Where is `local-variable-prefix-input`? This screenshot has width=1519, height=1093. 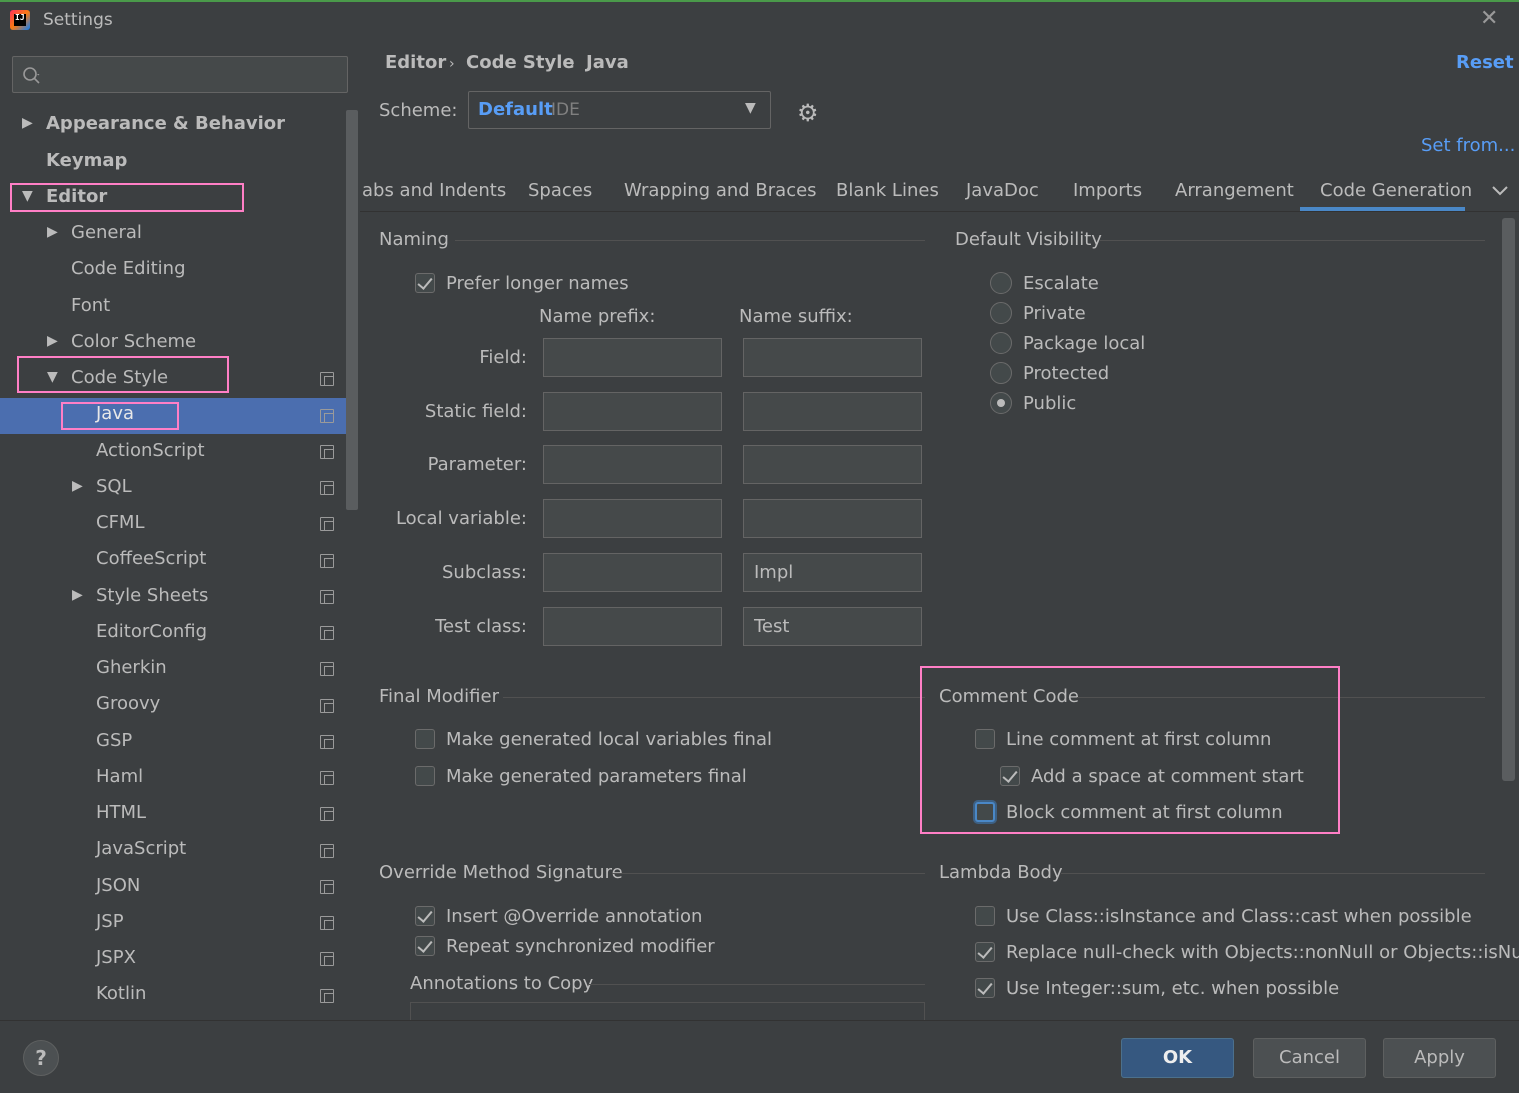
local-variable-prefix-input is located at coordinates (632, 518).